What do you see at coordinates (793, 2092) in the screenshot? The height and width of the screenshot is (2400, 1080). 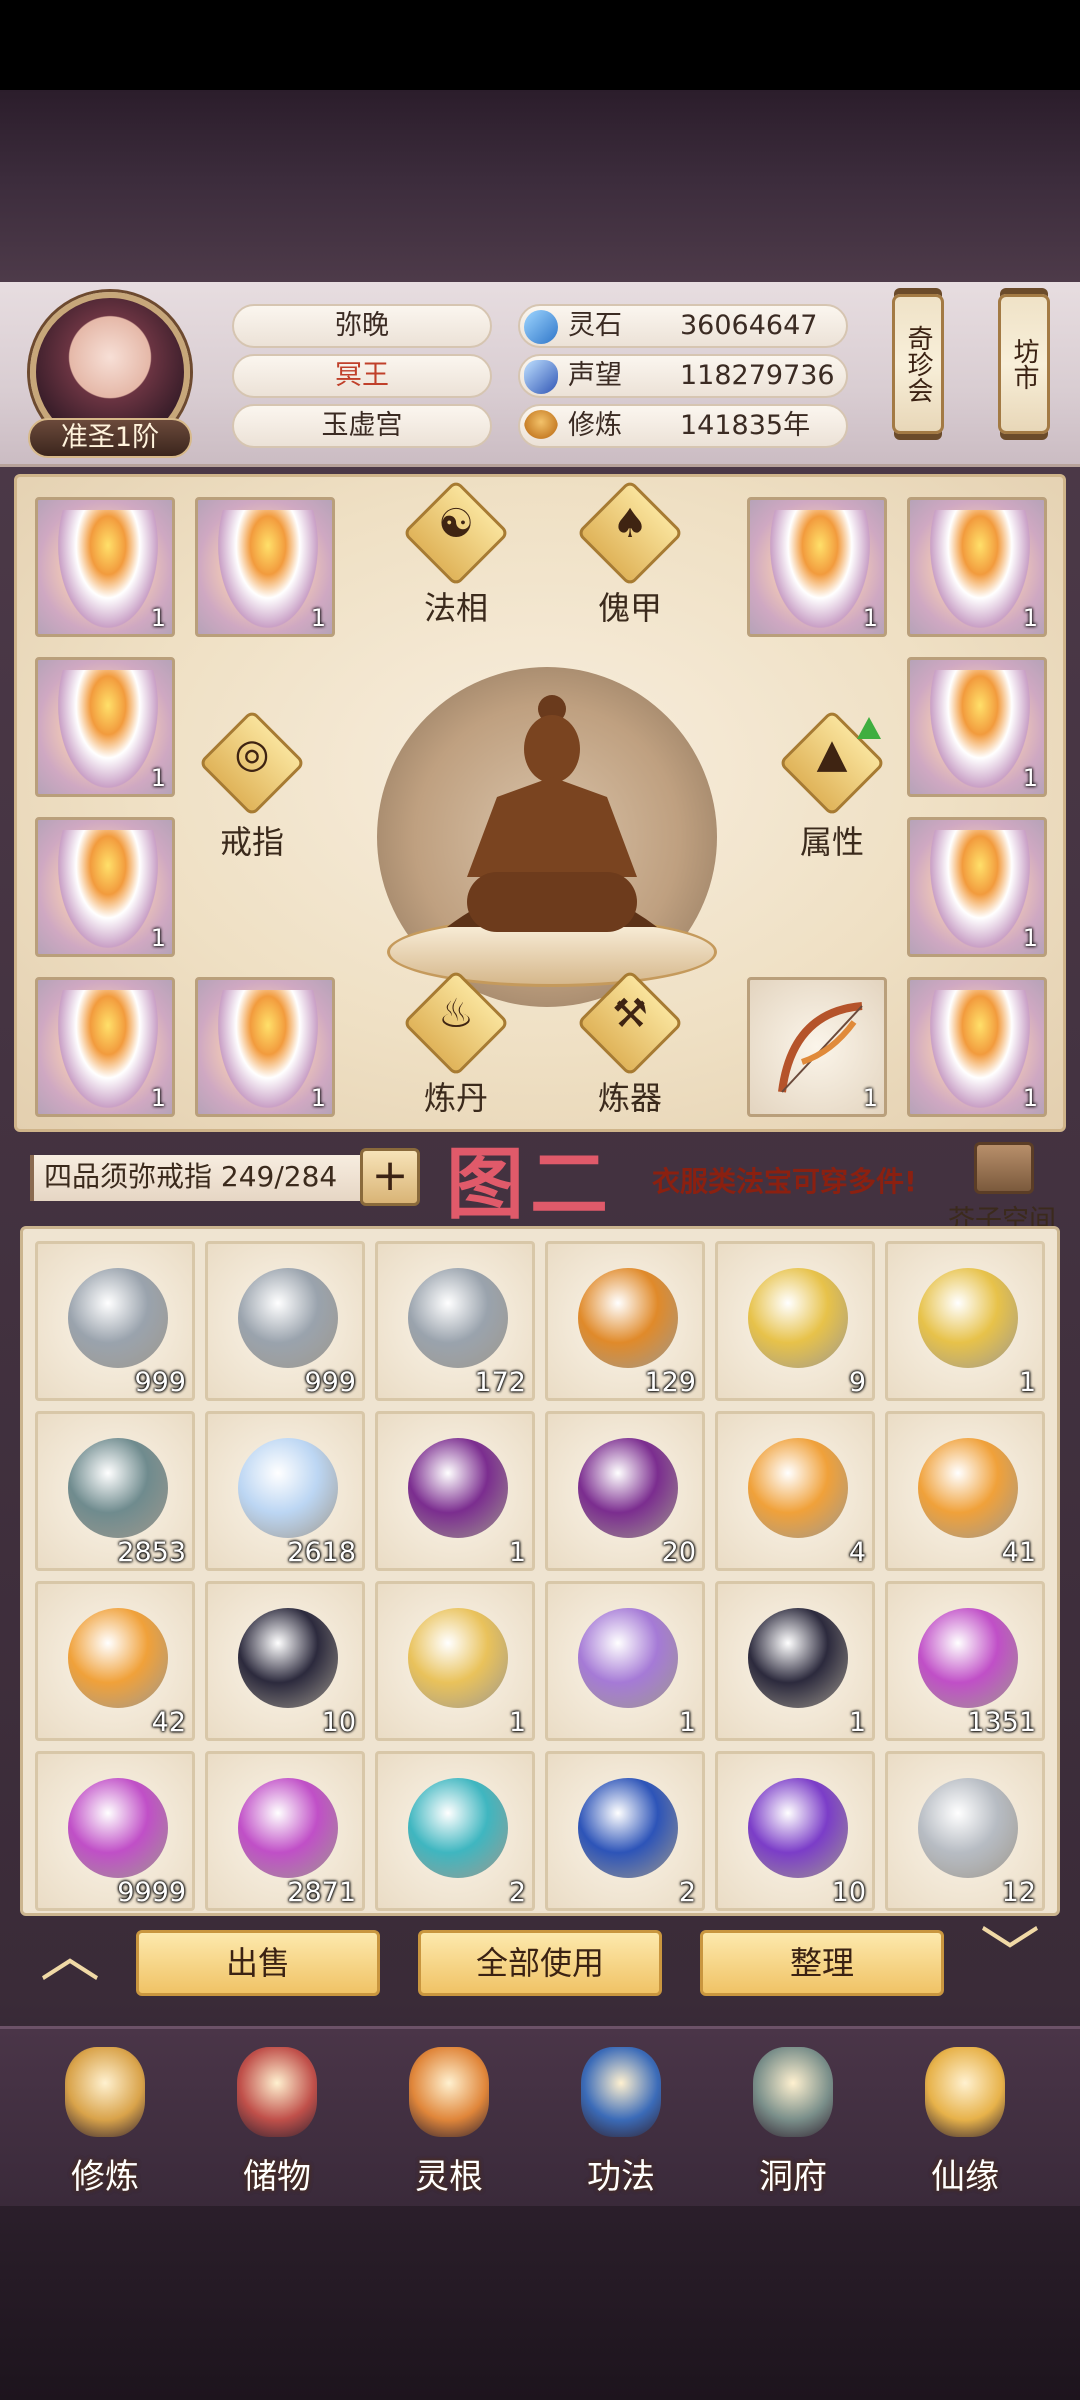 I see `cave-dwelling-icon` at bounding box center [793, 2092].